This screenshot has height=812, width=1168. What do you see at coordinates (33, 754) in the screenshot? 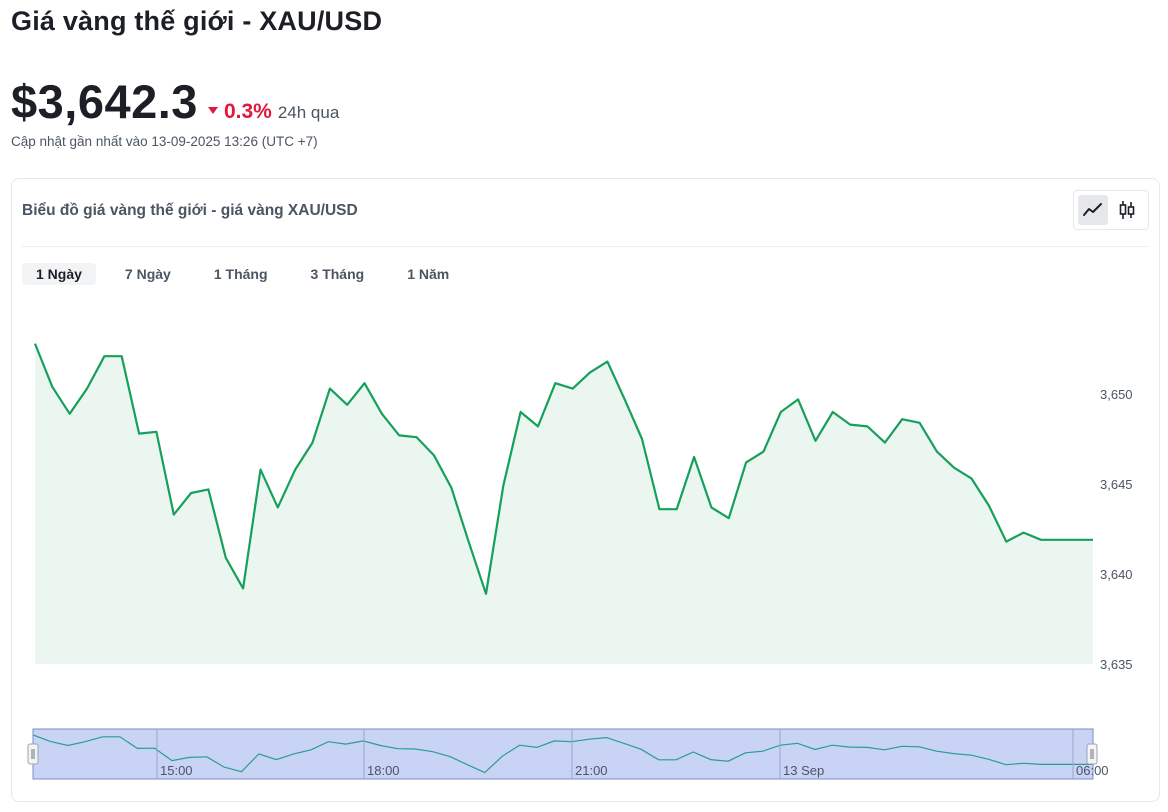
I see `navigator-left-handle` at bounding box center [33, 754].